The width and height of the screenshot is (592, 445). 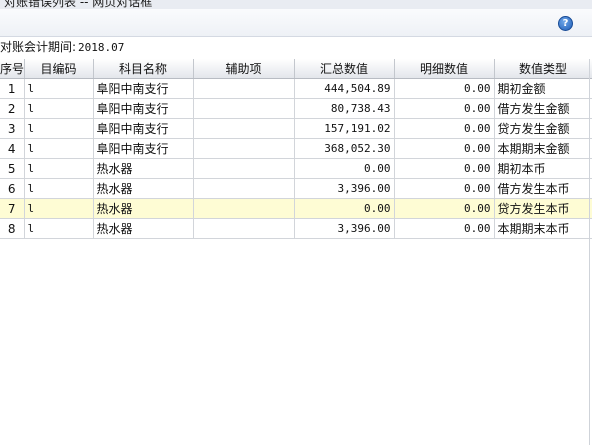 I want to click on table-row: 5 l 热水器 0.00 0.00 期初本币, so click(x=296, y=168).